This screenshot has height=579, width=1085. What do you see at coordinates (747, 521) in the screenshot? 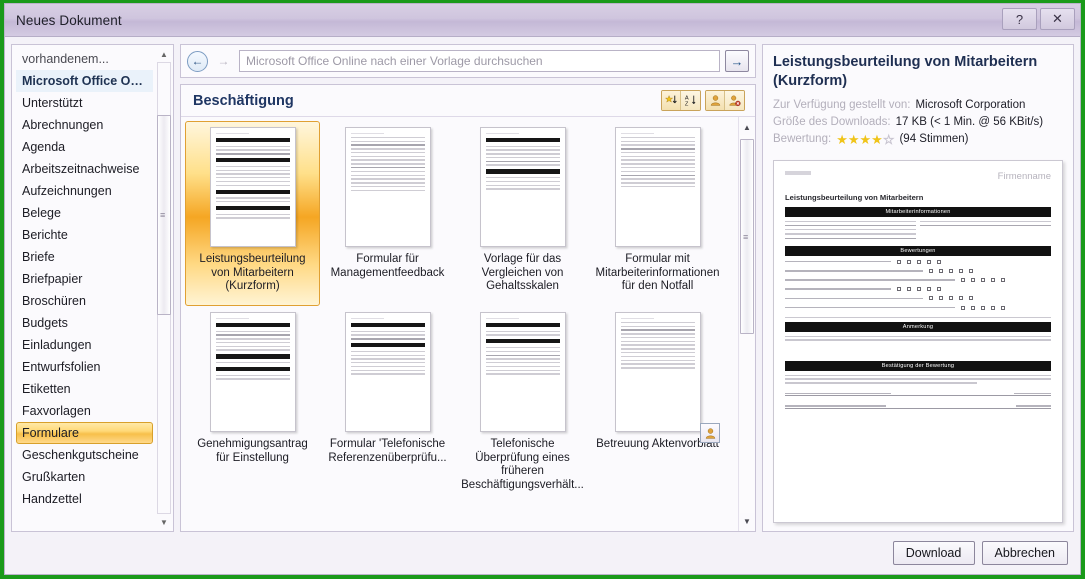
I see `gallery-scroll-down-button: ▼` at bounding box center [747, 521].